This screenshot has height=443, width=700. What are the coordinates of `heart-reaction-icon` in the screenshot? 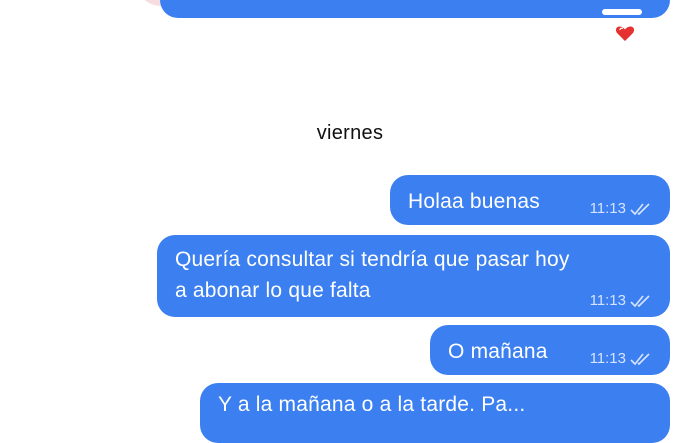 It's located at (625, 33).